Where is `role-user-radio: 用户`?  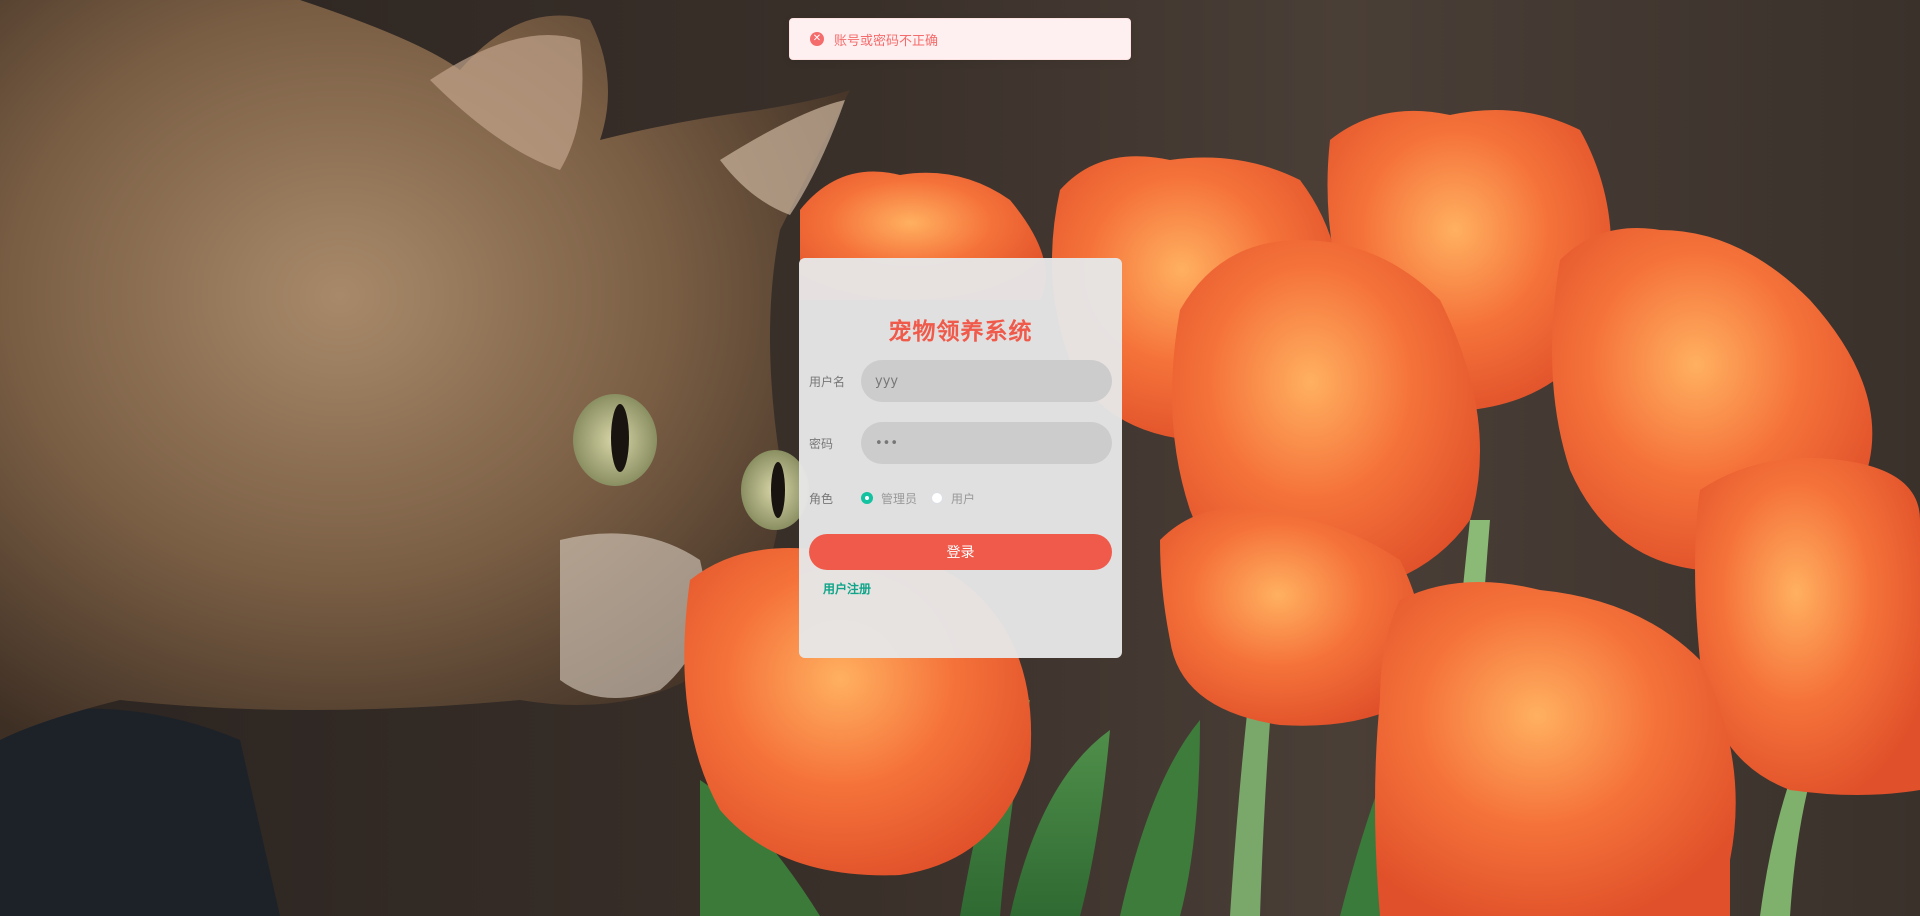
role-user-radio: 用户 is located at coordinates (953, 498).